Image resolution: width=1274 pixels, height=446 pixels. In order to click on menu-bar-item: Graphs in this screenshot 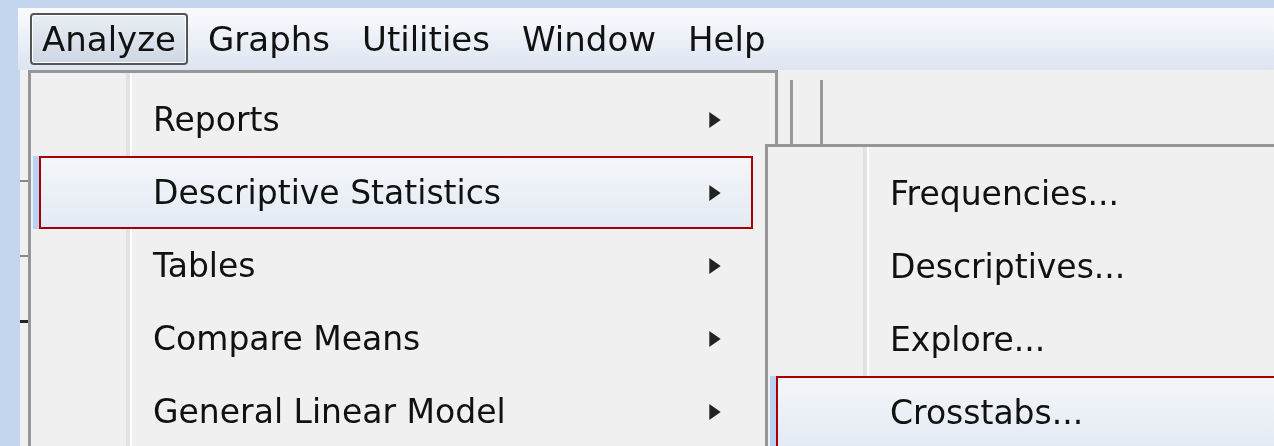, I will do `click(269, 39)`.